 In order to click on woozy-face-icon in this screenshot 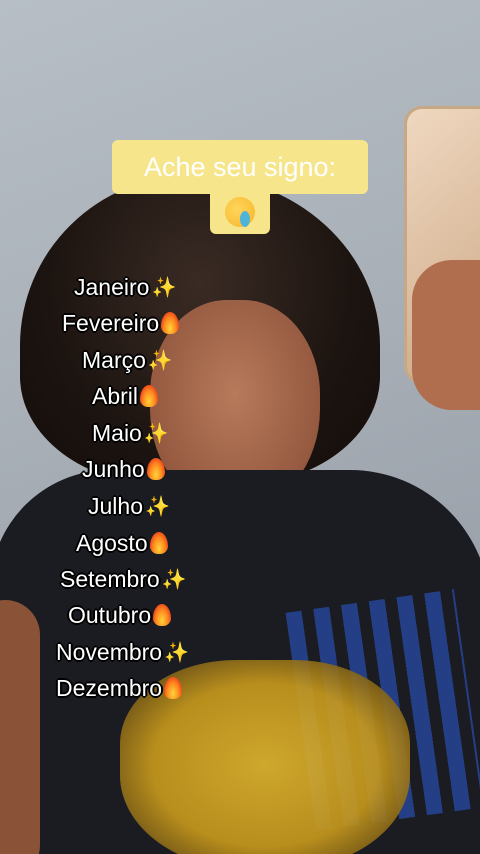, I will do `click(240, 212)`.